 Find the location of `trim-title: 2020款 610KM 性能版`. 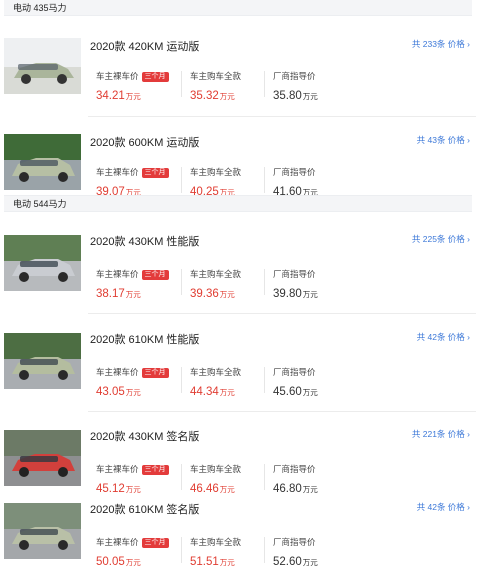

trim-title: 2020款 610KM 性能版 is located at coordinates (144, 339).